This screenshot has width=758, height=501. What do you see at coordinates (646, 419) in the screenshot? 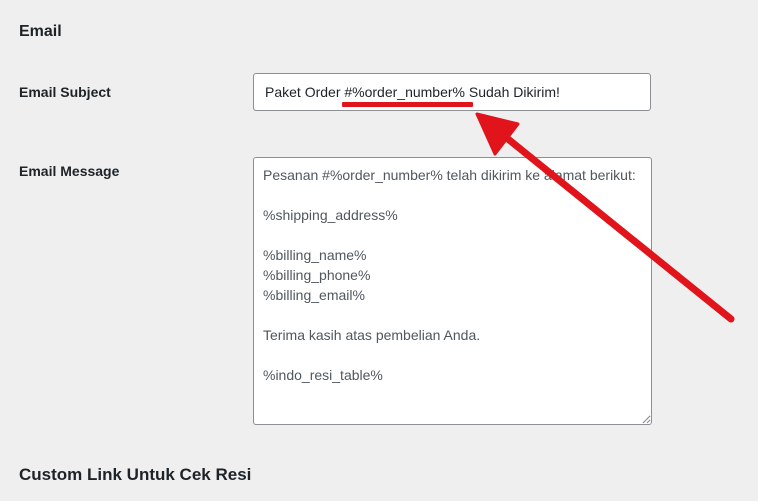
I see `resize-grip-icon` at bounding box center [646, 419].